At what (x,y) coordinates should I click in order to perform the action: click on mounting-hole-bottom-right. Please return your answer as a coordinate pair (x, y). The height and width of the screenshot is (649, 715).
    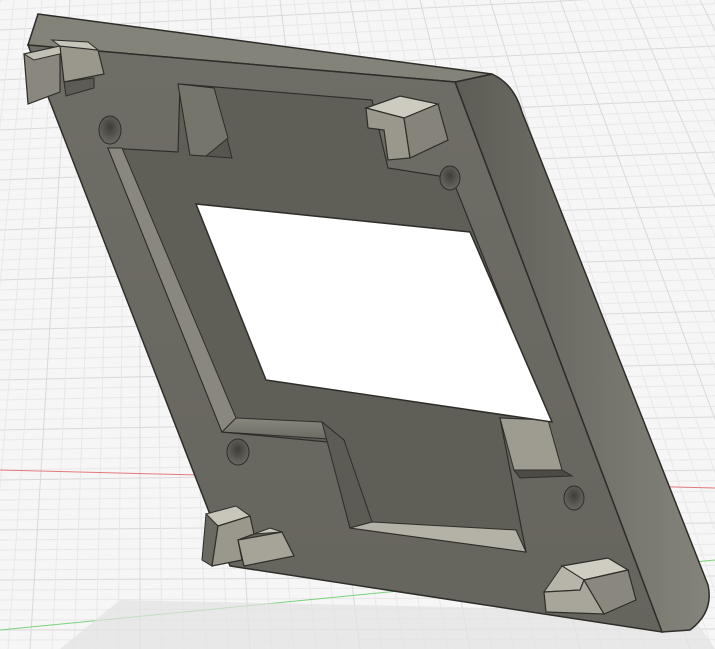
    Looking at the image, I should click on (574, 498).